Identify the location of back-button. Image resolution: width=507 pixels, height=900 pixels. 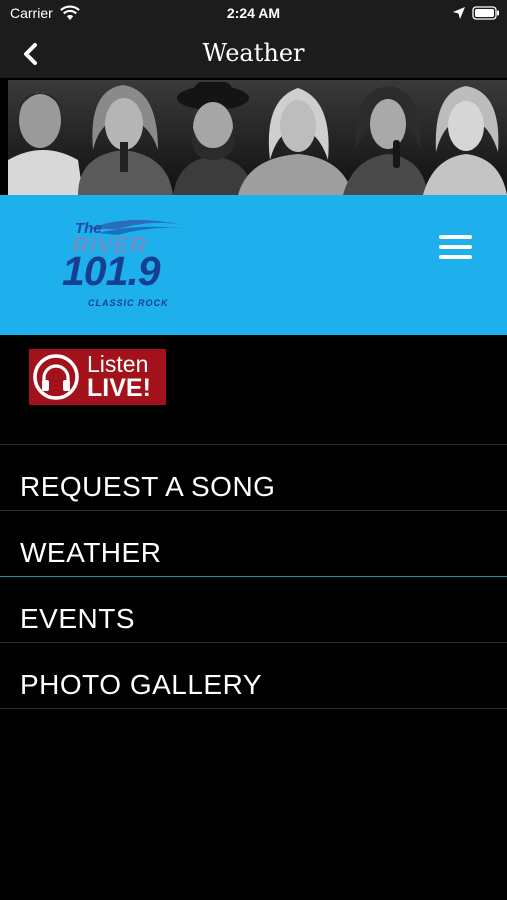
(31, 54).